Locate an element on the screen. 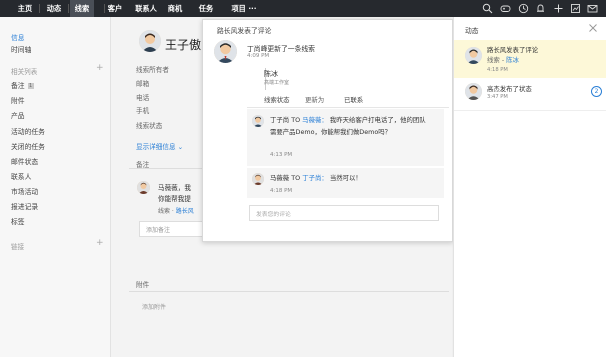 This screenshot has height=357, width=606. lead-avatar is located at coordinates (150, 41).